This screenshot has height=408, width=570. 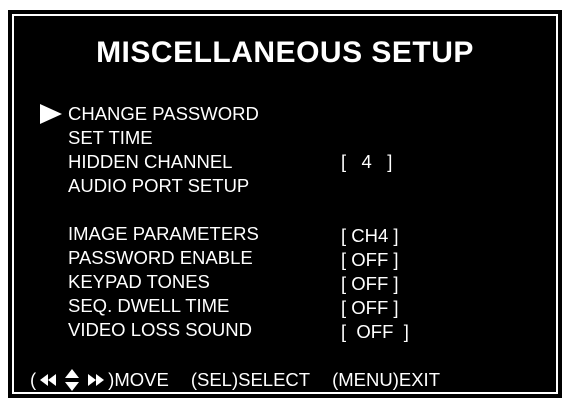 I want to click on help-bar: ( )MOVE (SEL)SELECT (MENU)EXIT, so click(x=235, y=380).